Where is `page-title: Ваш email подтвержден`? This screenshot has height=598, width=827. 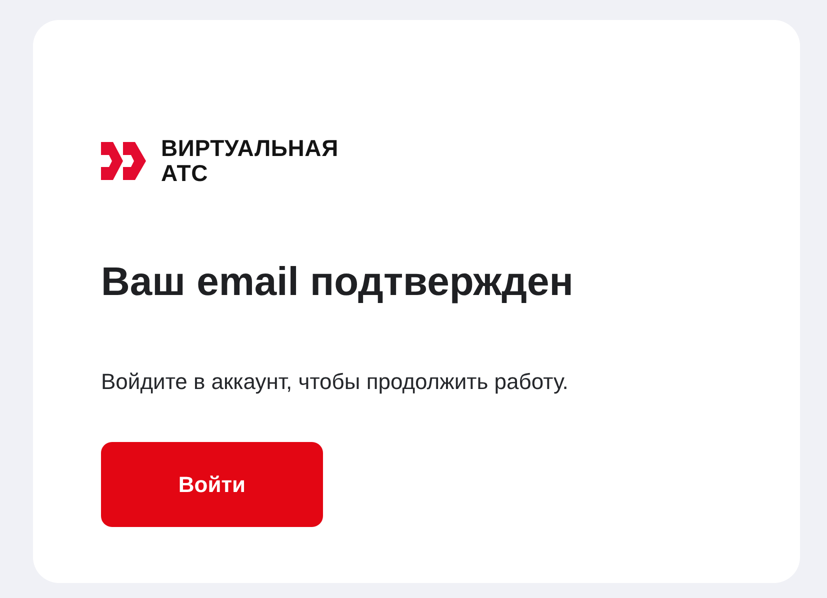 page-title: Ваш email подтвержден is located at coordinates (337, 282).